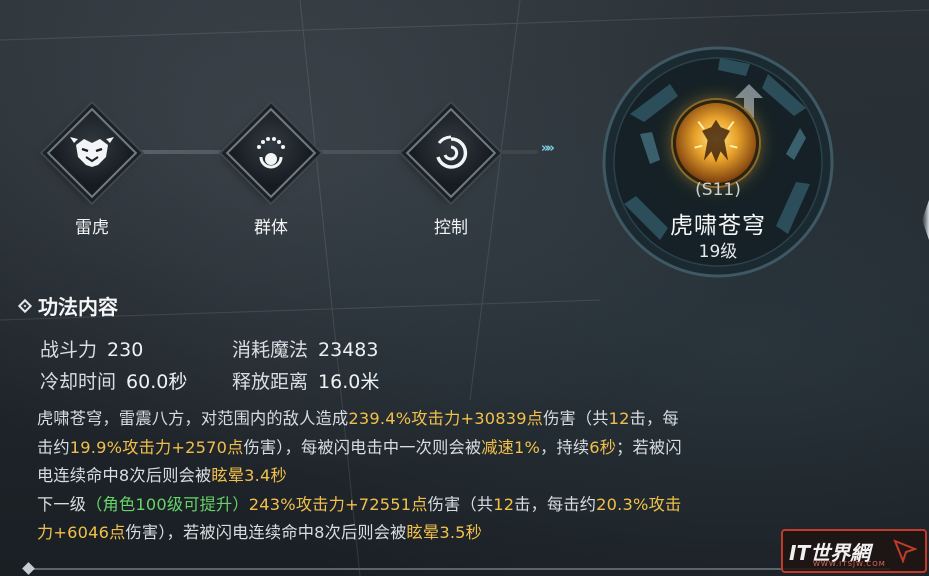 The height and width of the screenshot is (576, 929). Describe the element at coordinates (156, 447) in the screenshot. I see `description-highlight: 19.9%攻击力+2570点` at that location.